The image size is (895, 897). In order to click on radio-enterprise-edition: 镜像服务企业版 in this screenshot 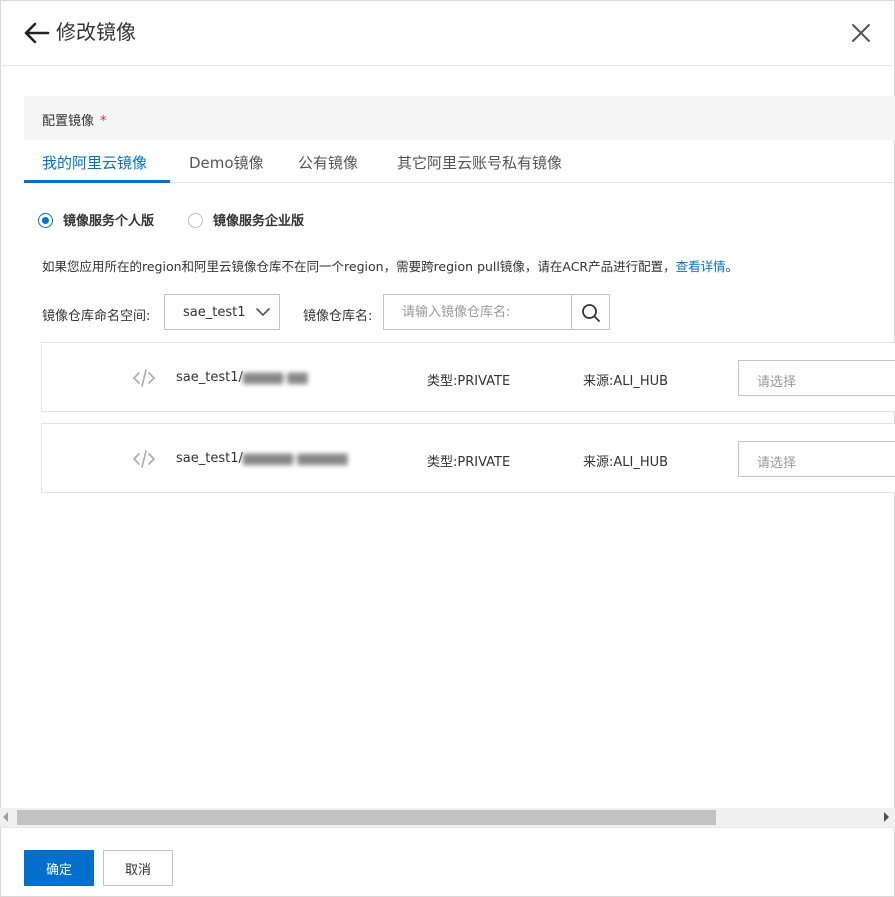, I will do `click(246, 219)`.